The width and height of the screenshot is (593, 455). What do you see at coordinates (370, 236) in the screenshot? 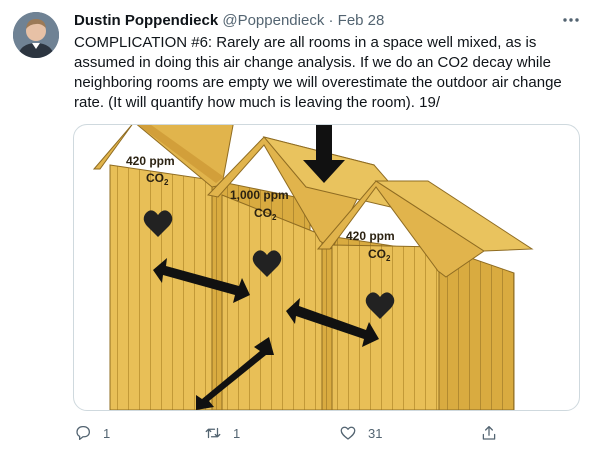
I see `room-right-ppm: 420 ppm` at bounding box center [370, 236].